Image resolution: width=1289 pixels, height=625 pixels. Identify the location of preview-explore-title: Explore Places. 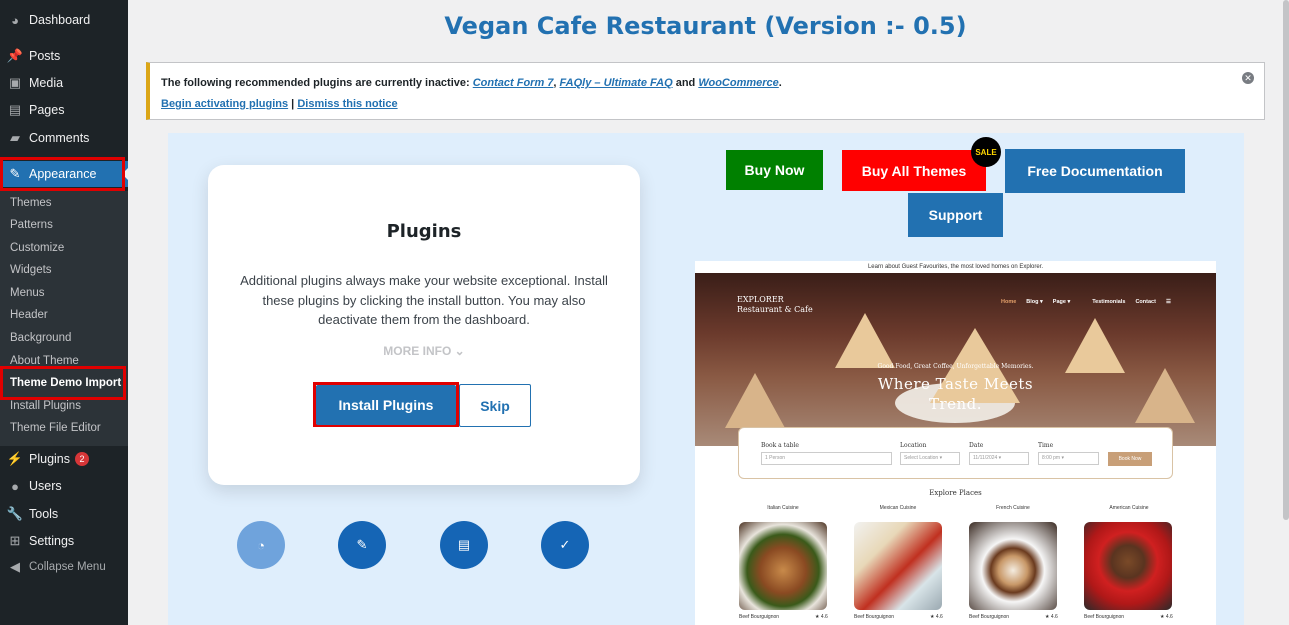
(955, 493).